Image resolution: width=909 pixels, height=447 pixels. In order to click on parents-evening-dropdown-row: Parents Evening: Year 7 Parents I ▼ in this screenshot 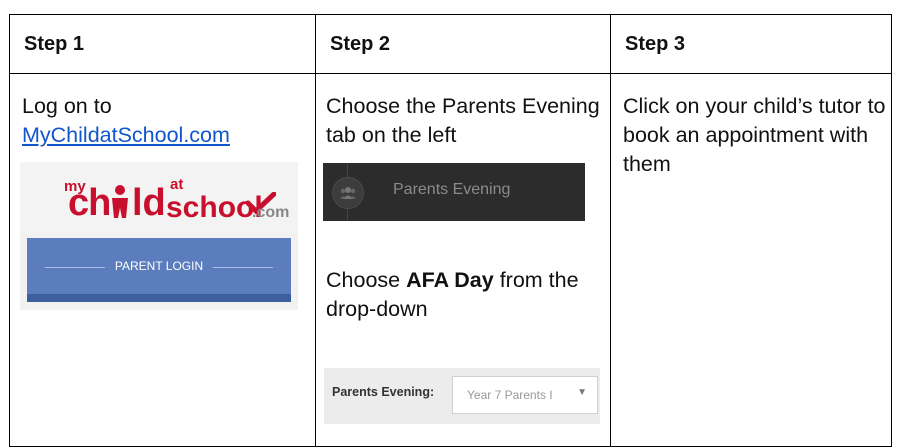, I will do `click(462, 396)`.